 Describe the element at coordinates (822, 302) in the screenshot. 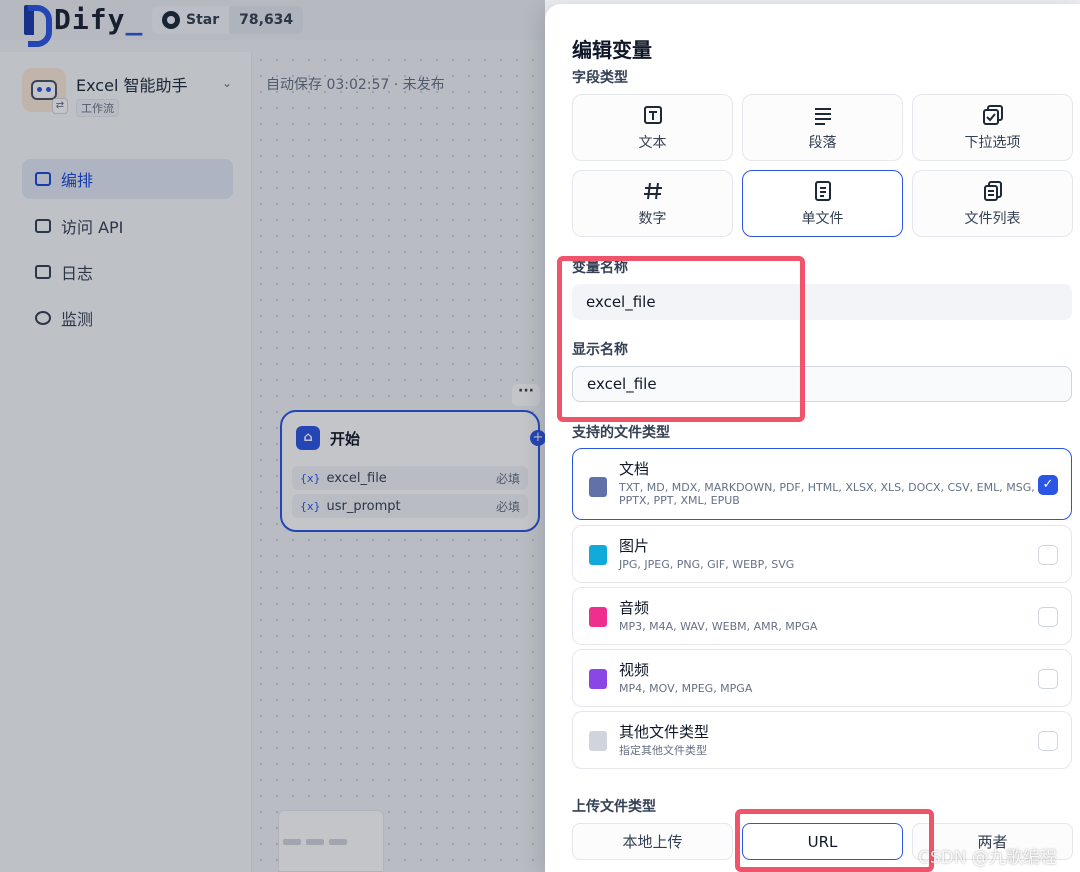

I see `variable-name-input: excel_file` at that location.